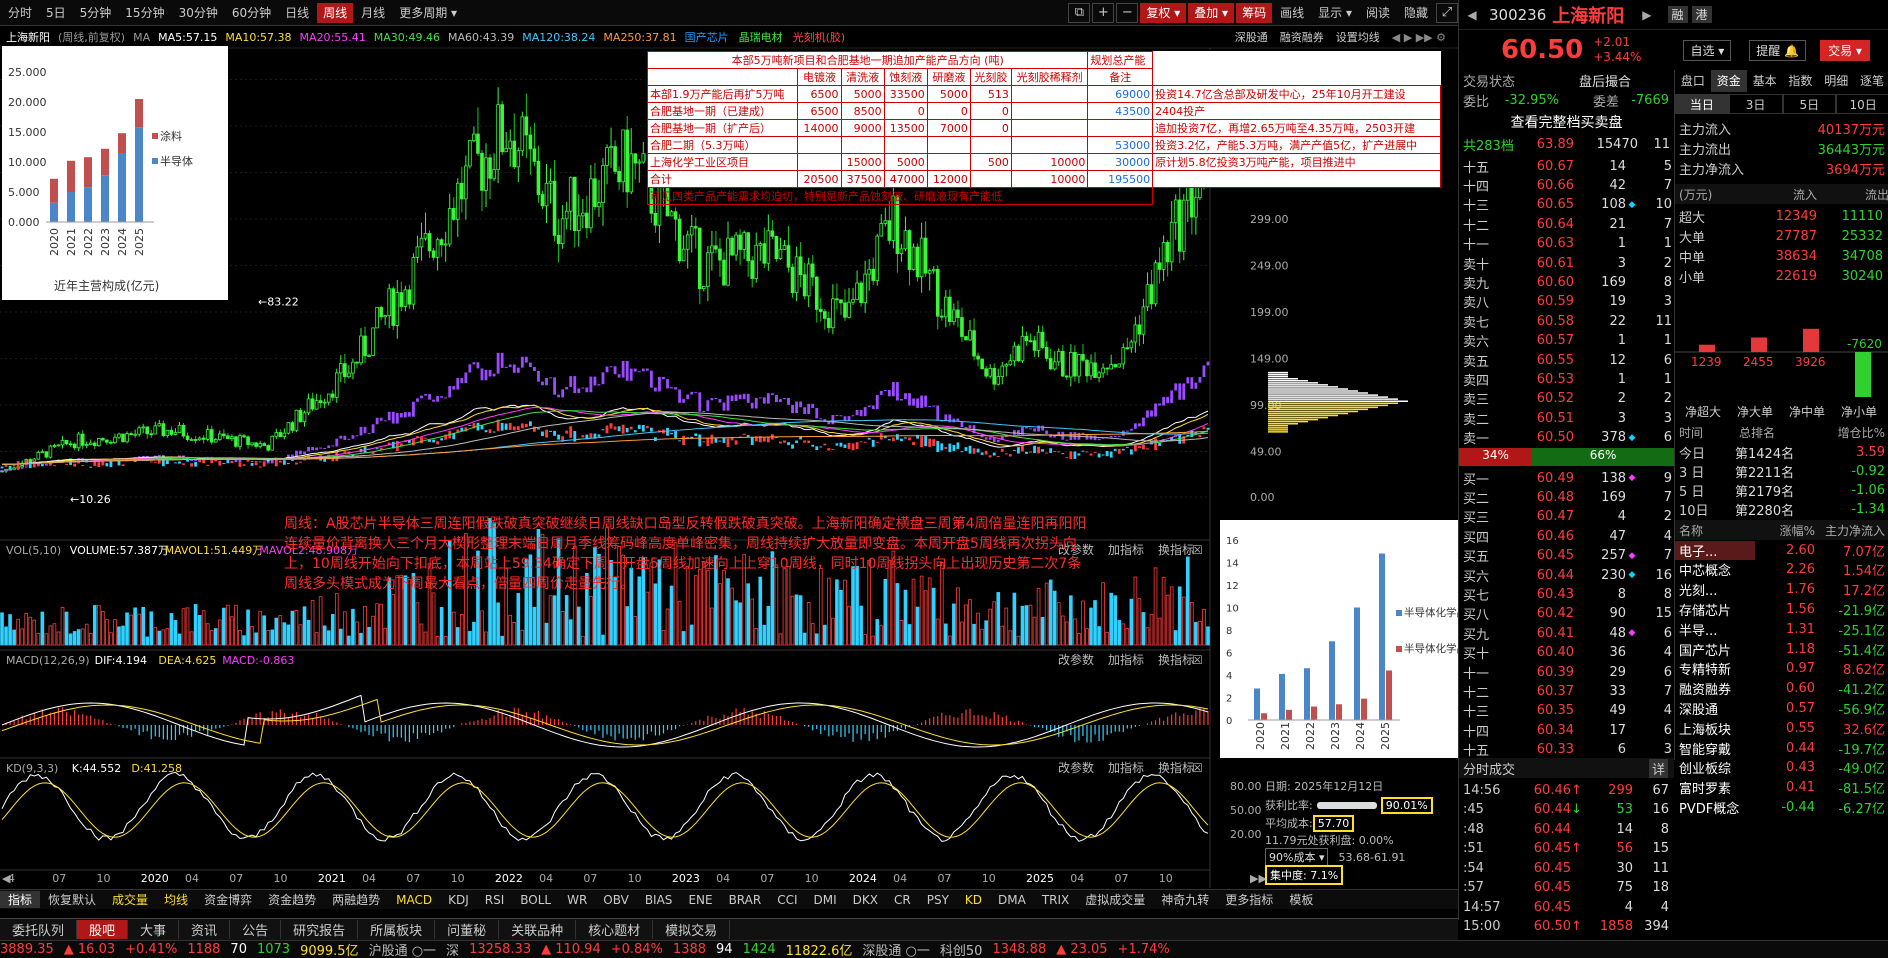 The image size is (1888, 958). I want to click on period-tab-8: 月线, so click(373, 13).